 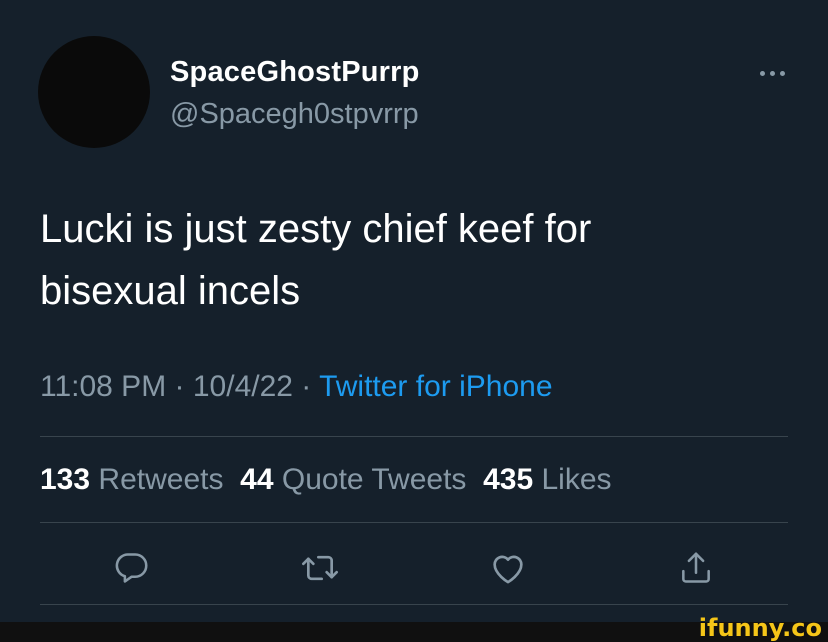 What do you see at coordinates (65, 479) in the screenshot?
I see `retweets-count: 133` at bounding box center [65, 479].